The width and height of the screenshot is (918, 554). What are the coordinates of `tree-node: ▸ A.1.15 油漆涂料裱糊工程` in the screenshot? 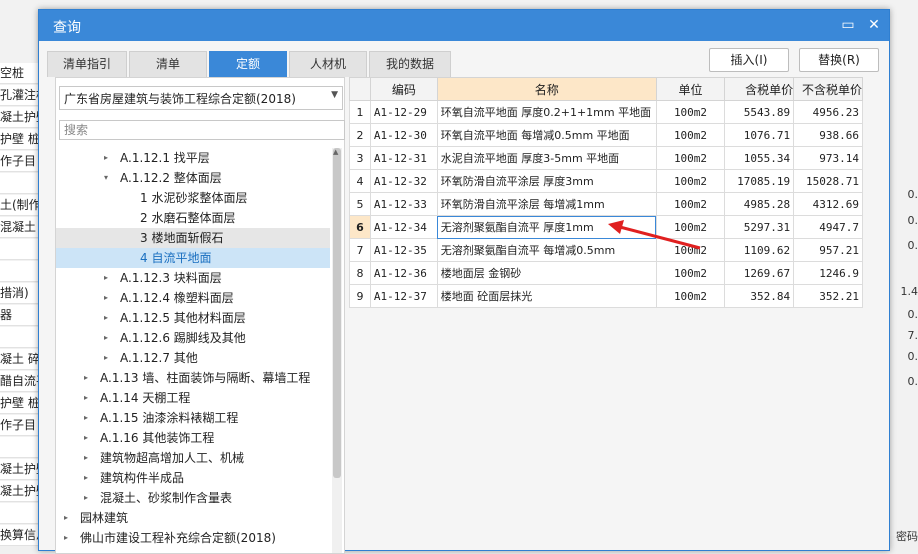 It's located at (193, 418).